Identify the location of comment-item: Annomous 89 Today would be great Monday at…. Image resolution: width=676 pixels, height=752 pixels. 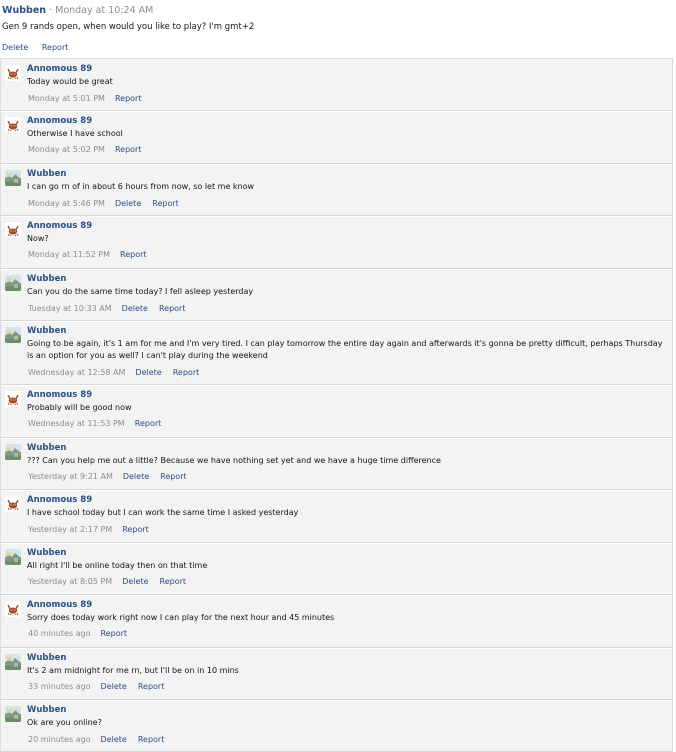
(336, 85).